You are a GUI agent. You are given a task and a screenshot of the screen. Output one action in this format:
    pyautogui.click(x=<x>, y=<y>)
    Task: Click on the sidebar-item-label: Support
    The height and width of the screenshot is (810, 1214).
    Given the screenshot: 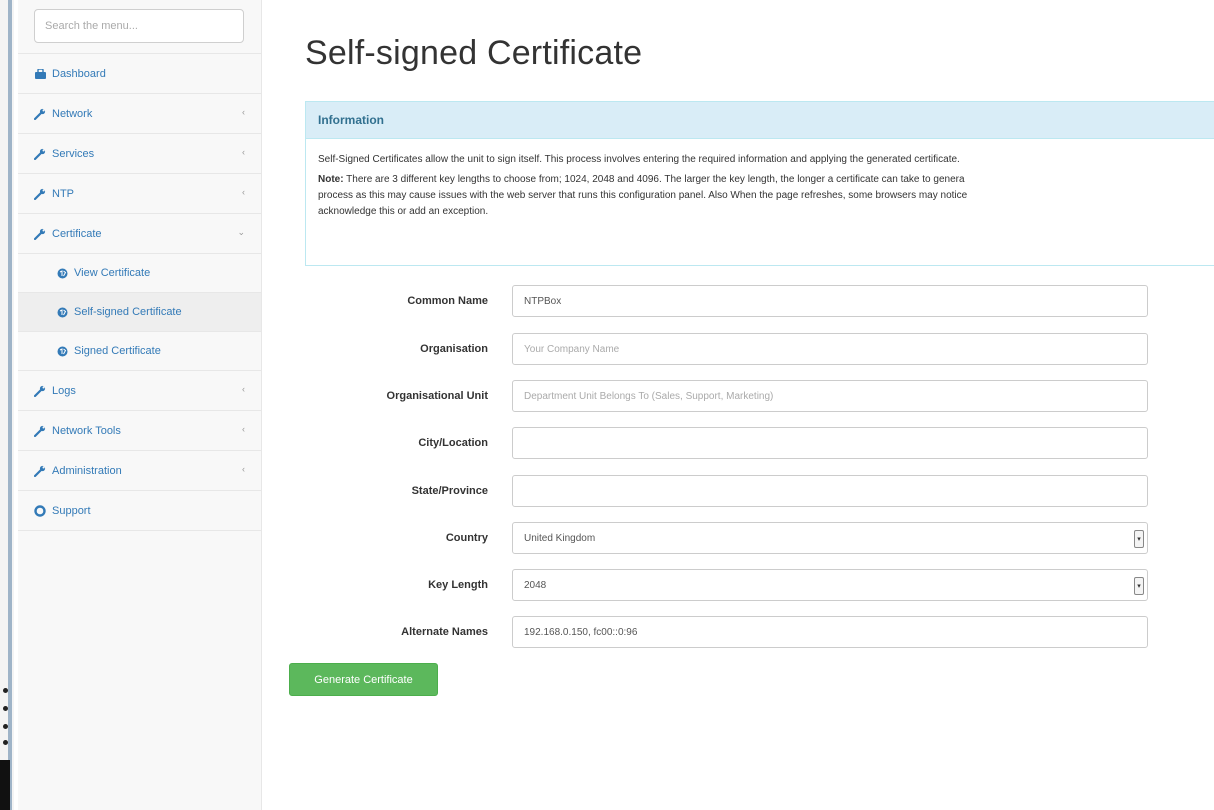 What is the action you would take?
    pyautogui.click(x=71, y=510)
    